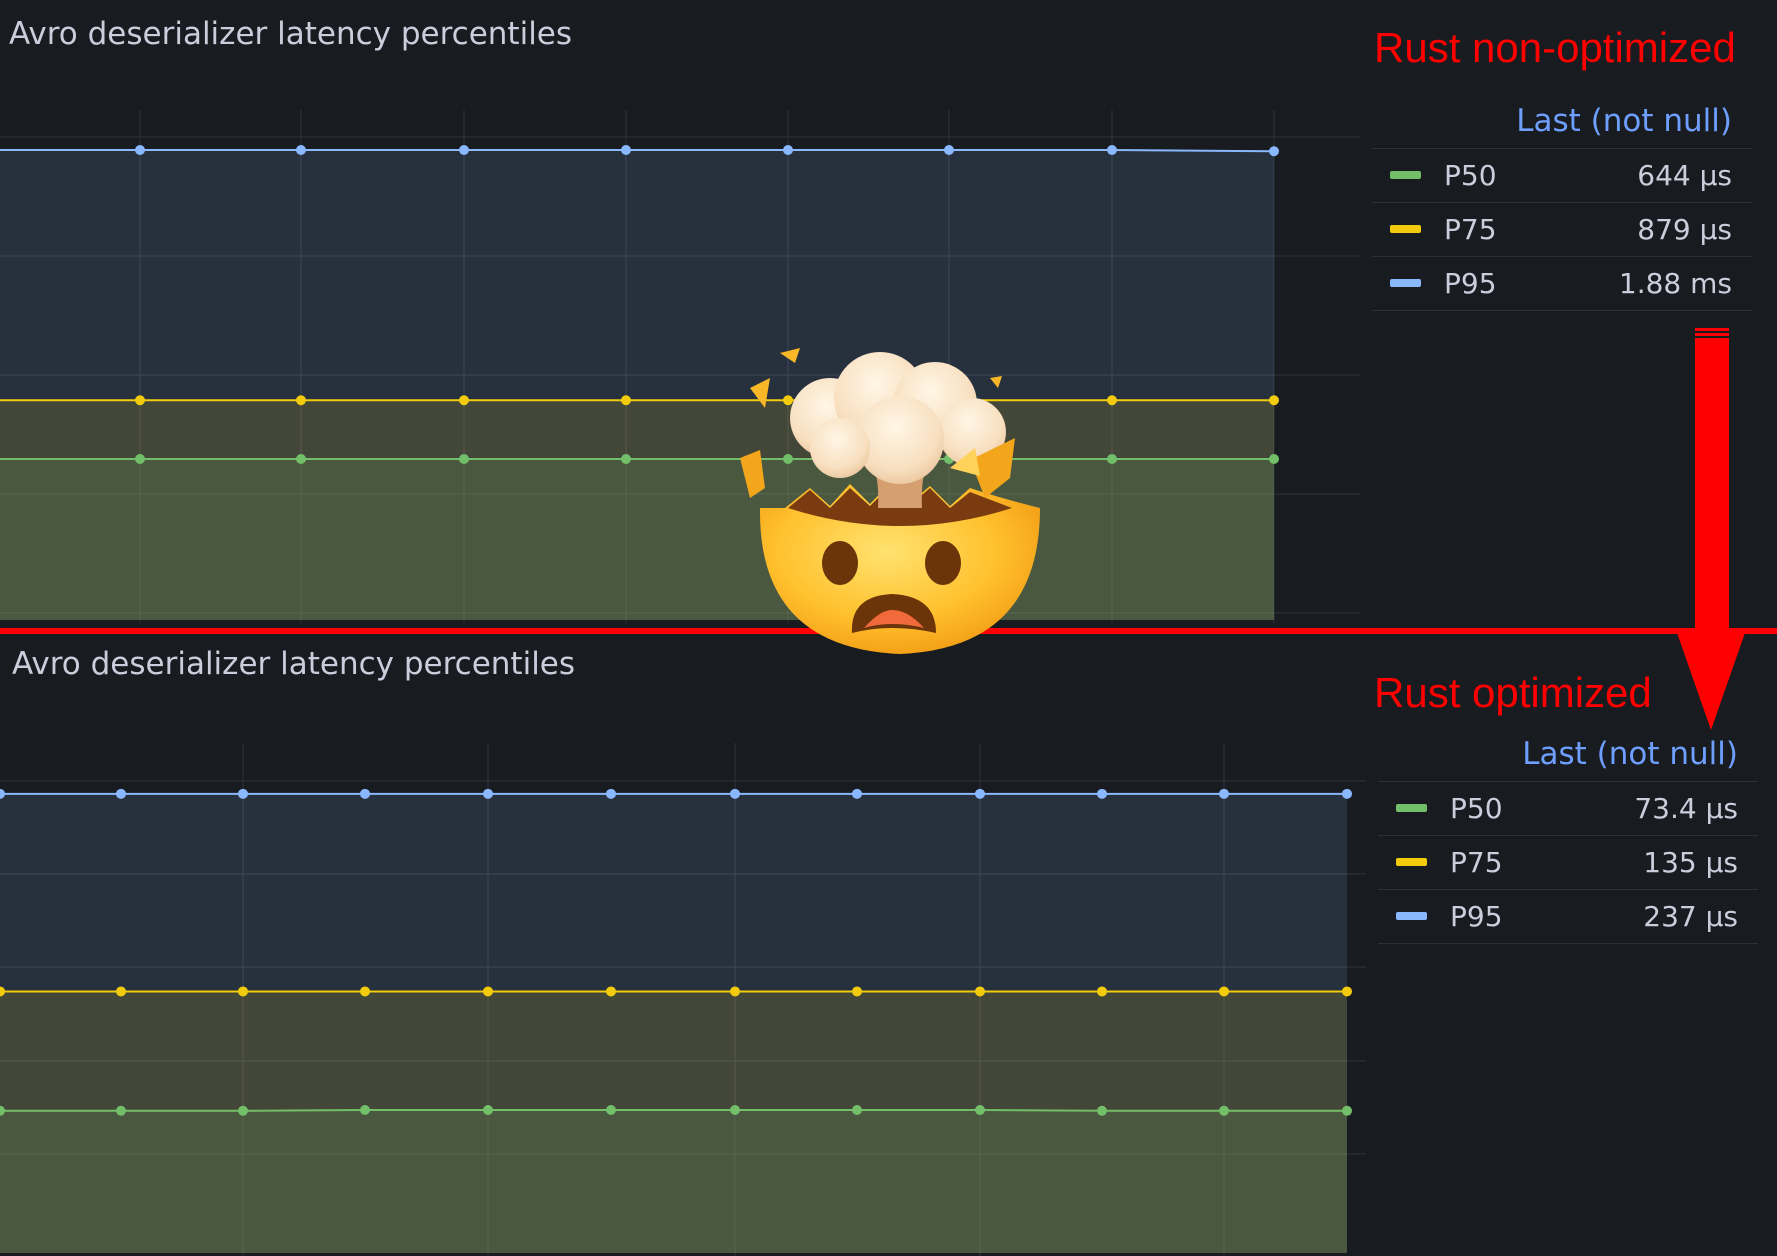 The image size is (1777, 1256). Describe the element at coordinates (1555, 47) in the screenshot. I see `annotation-label-non-optimized: Rust non-optimized` at that location.